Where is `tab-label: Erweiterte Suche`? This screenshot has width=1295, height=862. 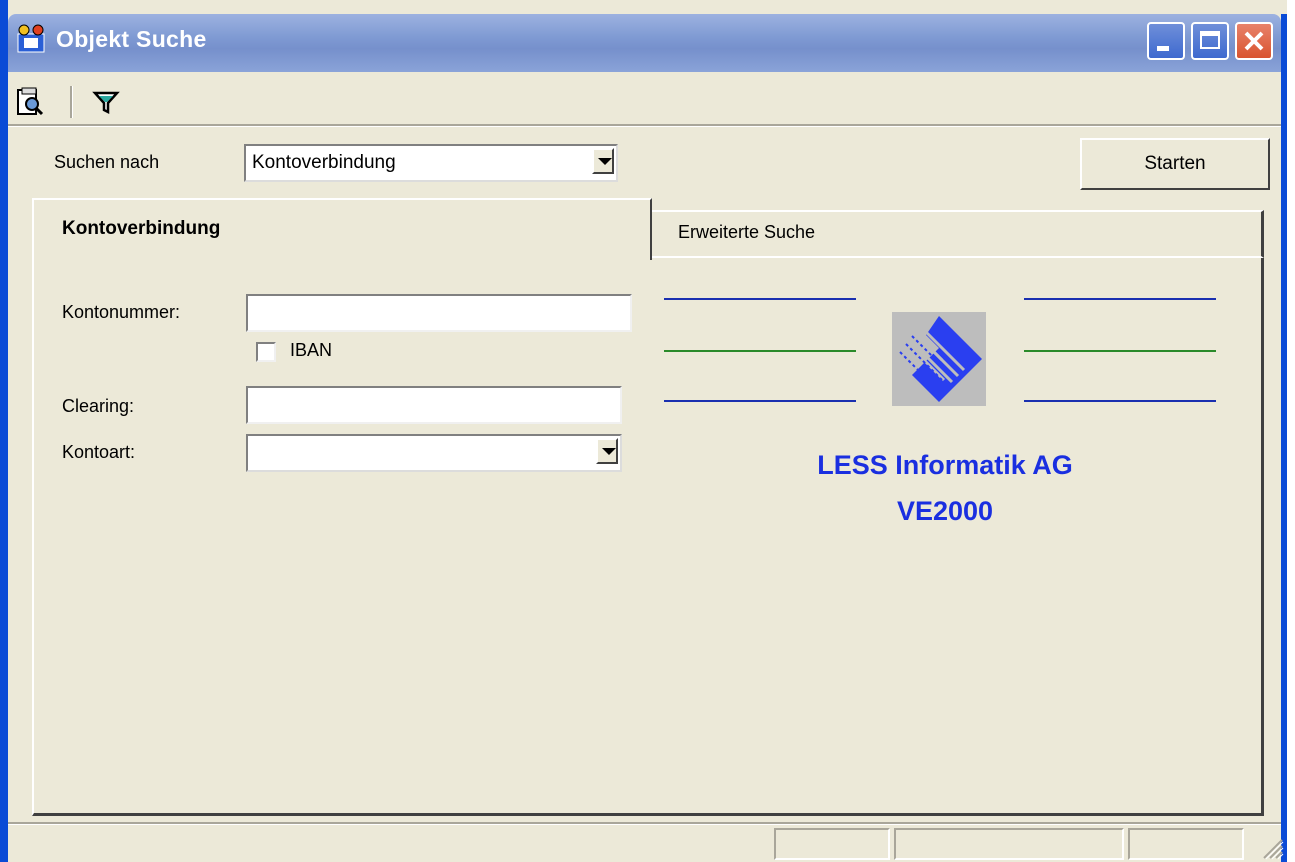
tab-label: Erweiterte Suche is located at coordinates (747, 232).